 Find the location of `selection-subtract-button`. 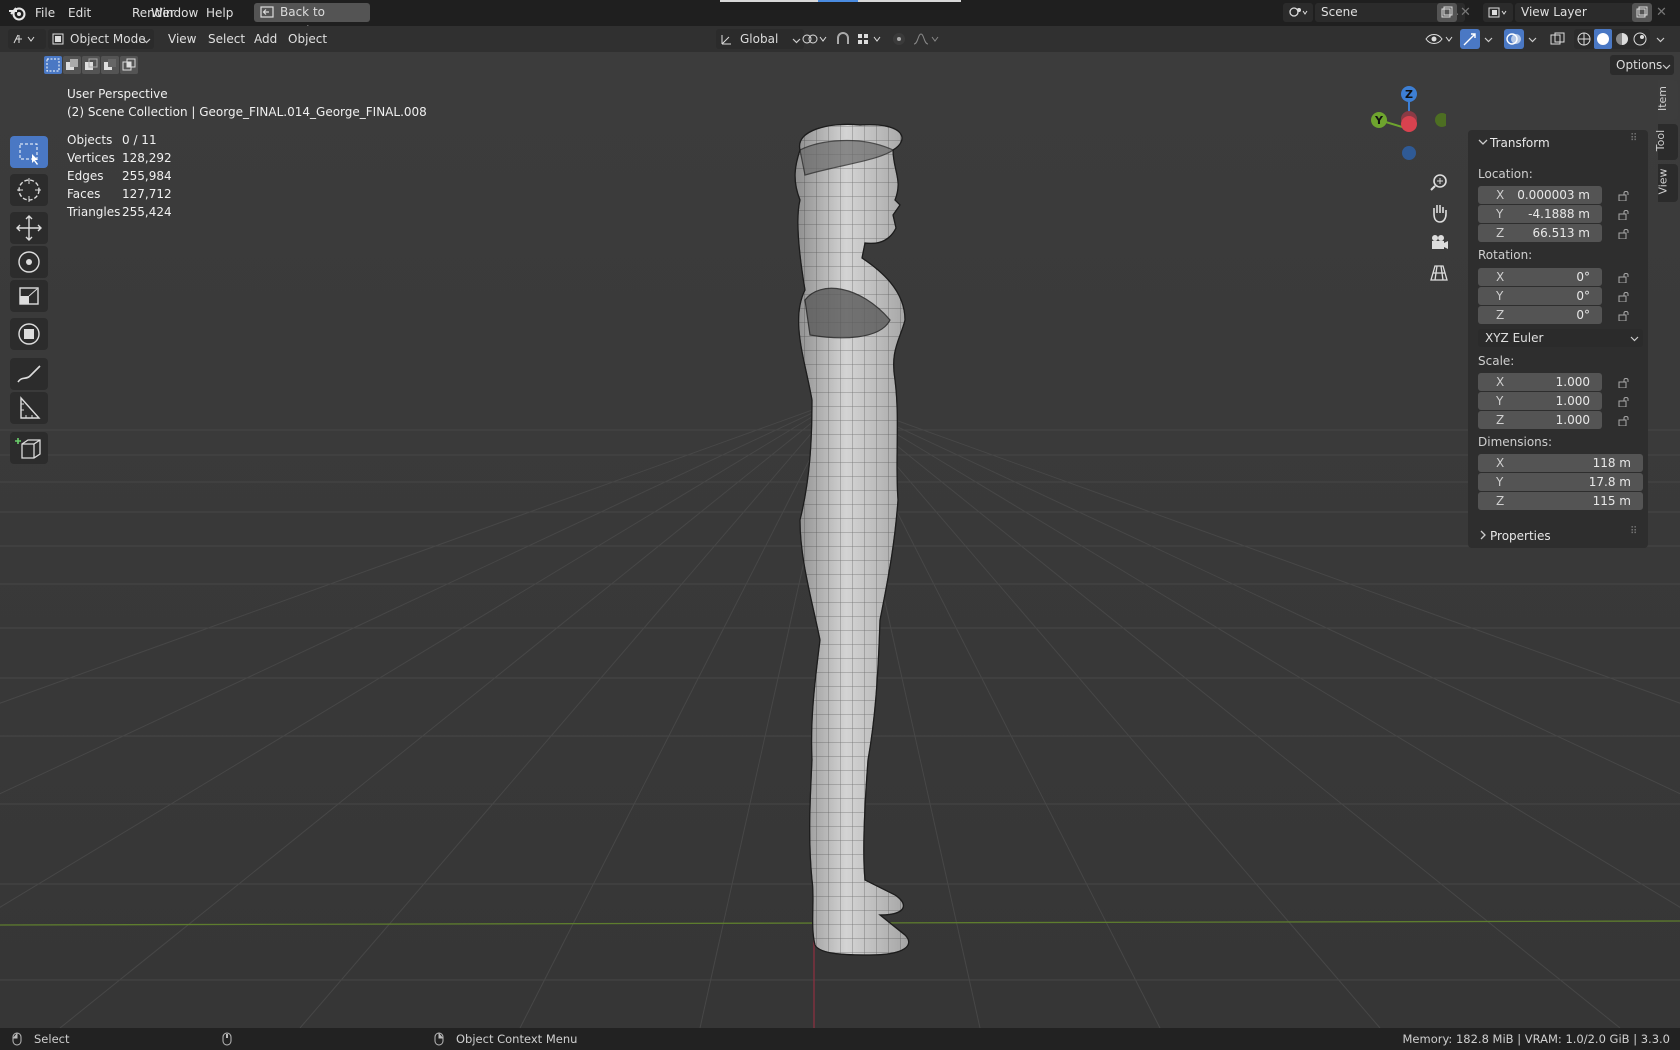

selection-subtract-button is located at coordinates (91, 65).